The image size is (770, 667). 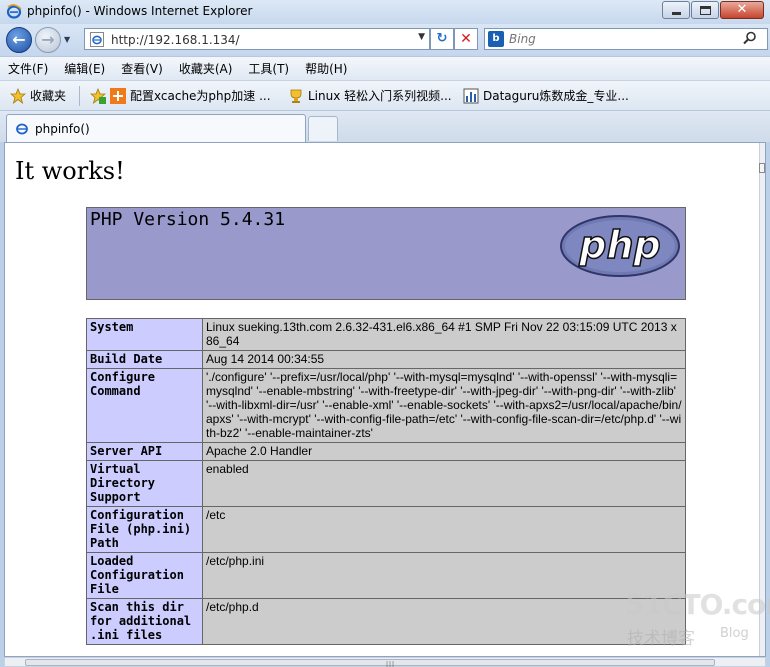 What do you see at coordinates (676, 13) in the screenshot?
I see `minimize-icon` at bounding box center [676, 13].